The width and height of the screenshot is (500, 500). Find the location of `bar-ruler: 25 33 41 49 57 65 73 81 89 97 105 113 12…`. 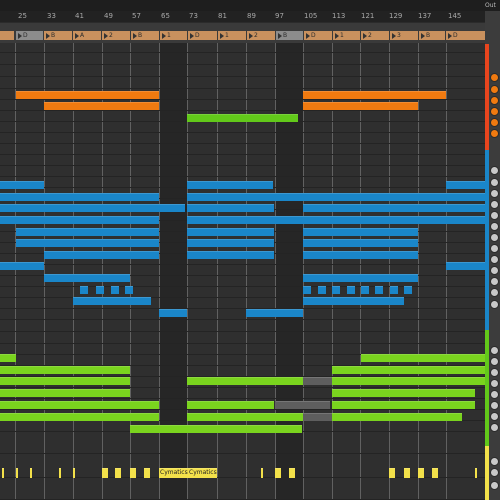

bar-ruler: 25 33 41 49 57 65 73 81 89 97 105 113 12… is located at coordinates (242, 16).